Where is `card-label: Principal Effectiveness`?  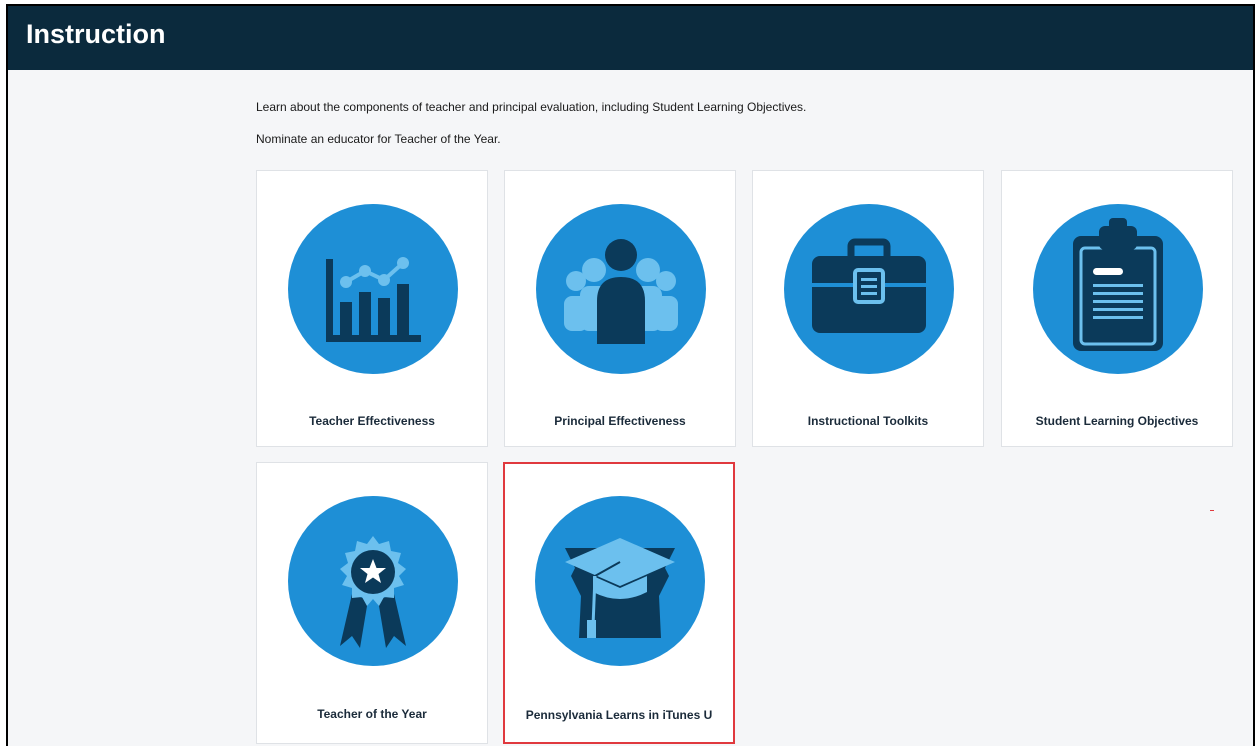 card-label: Principal Effectiveness is located at coordinates (620, 421).